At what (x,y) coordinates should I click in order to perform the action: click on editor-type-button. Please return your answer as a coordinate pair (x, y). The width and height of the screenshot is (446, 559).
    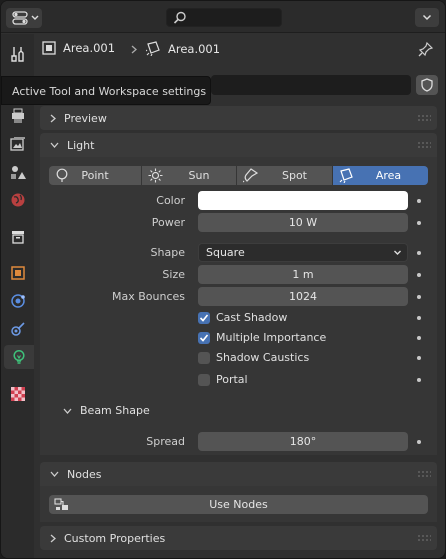
    Looking at the image, I should click on (24, 18).